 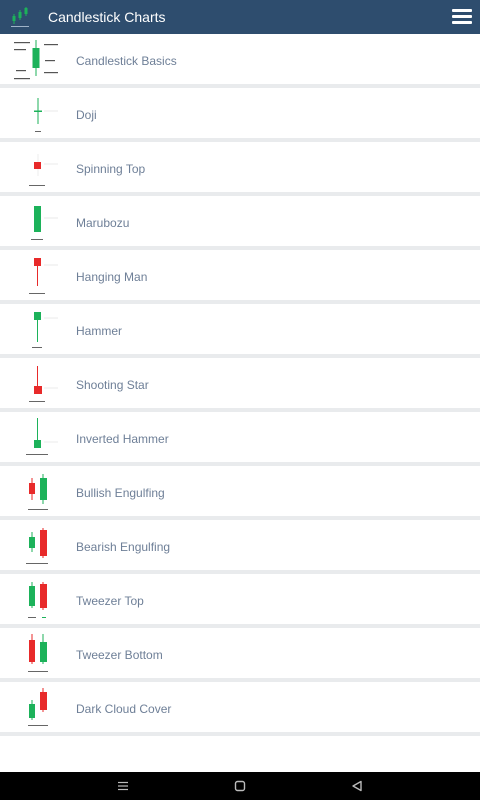 What do you see at coordinates (103, 223) in the screenshot?
I see `list-item-label: Marubozu` at bounding box center [103, 223].